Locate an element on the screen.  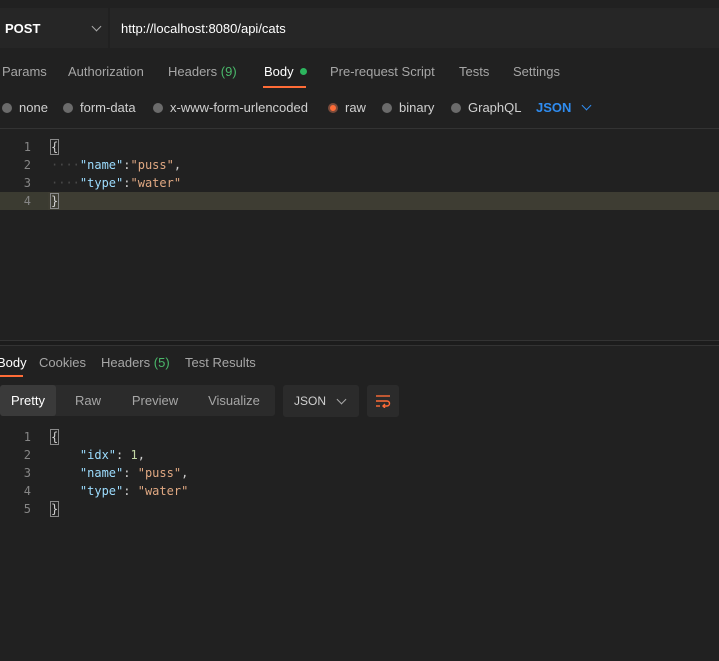
tab-tests: Tests is located at coordinates (474, 71).